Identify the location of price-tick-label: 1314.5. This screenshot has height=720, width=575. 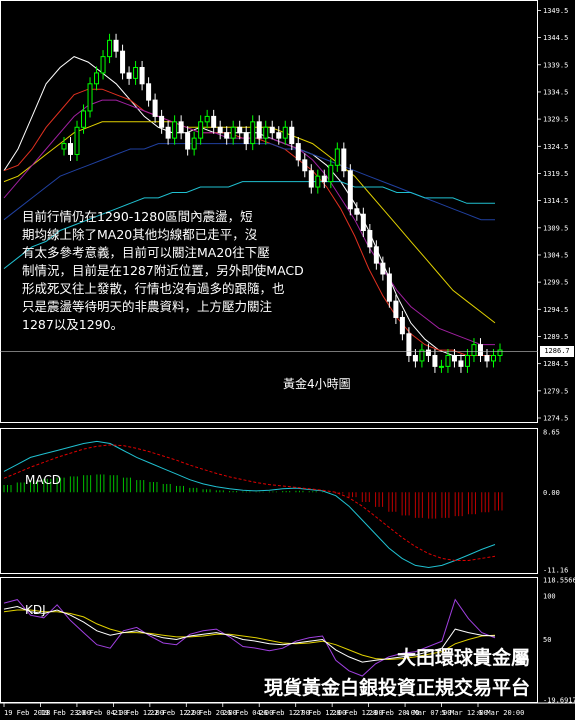
(555, 201).